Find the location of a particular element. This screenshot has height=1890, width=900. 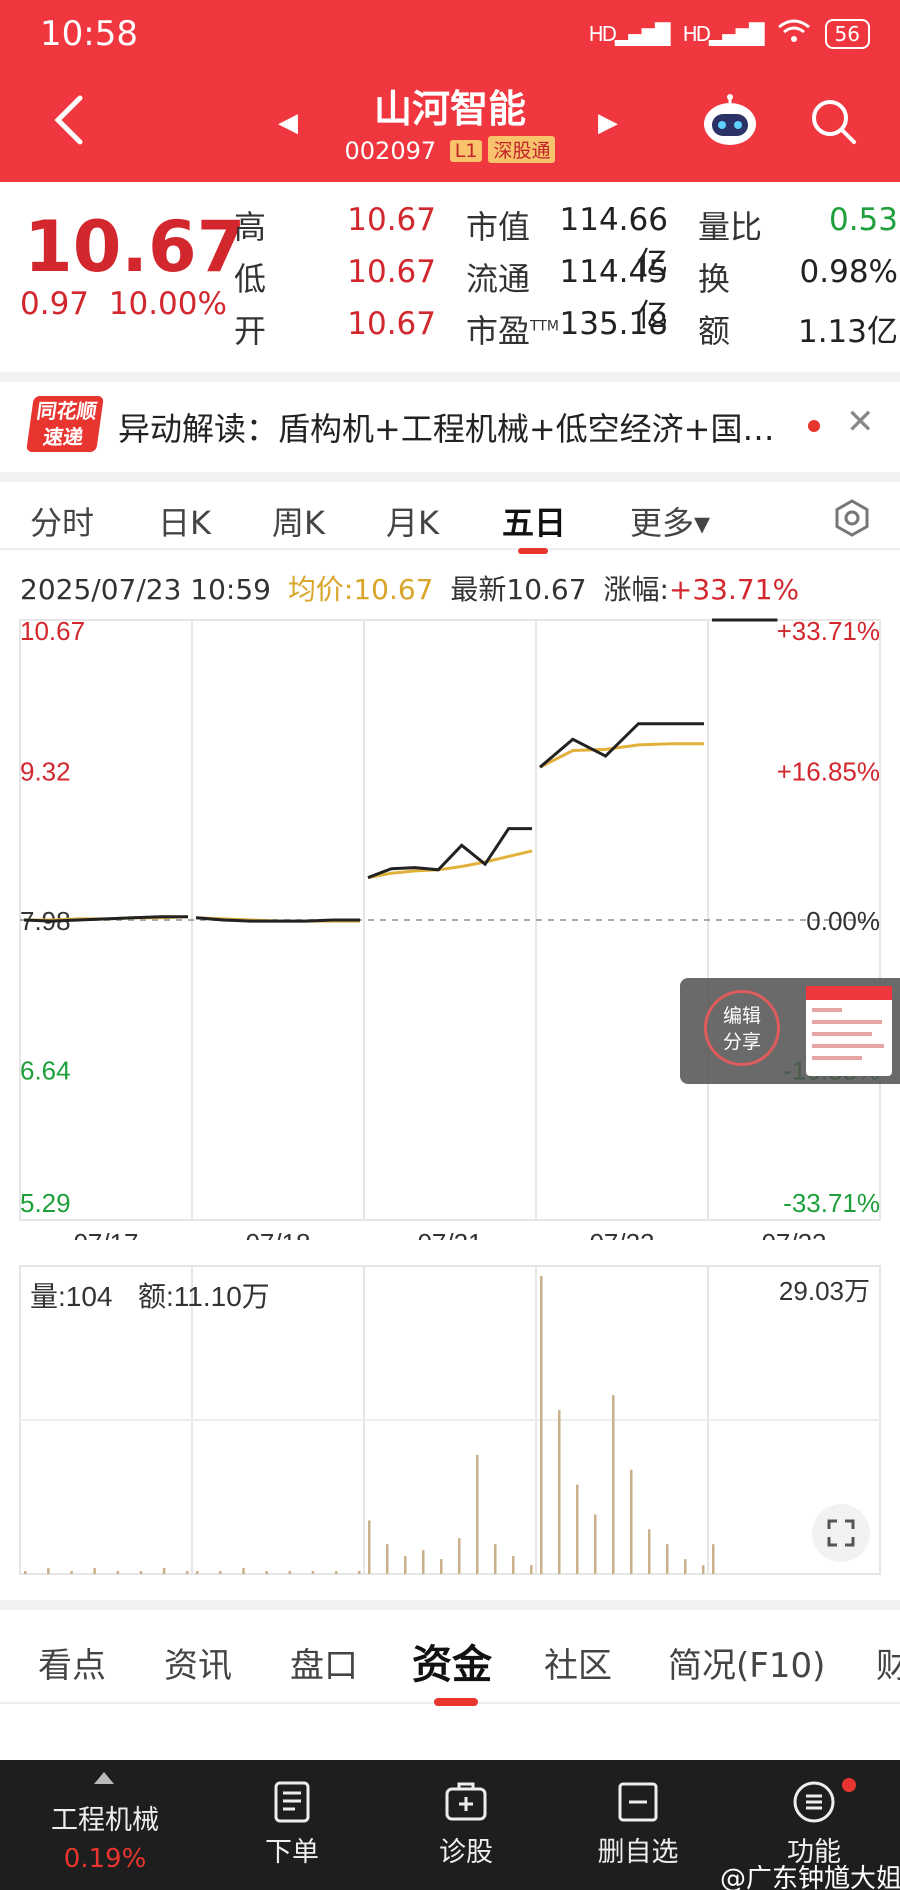

open-label: 开 is located at coordinates (250, 331).